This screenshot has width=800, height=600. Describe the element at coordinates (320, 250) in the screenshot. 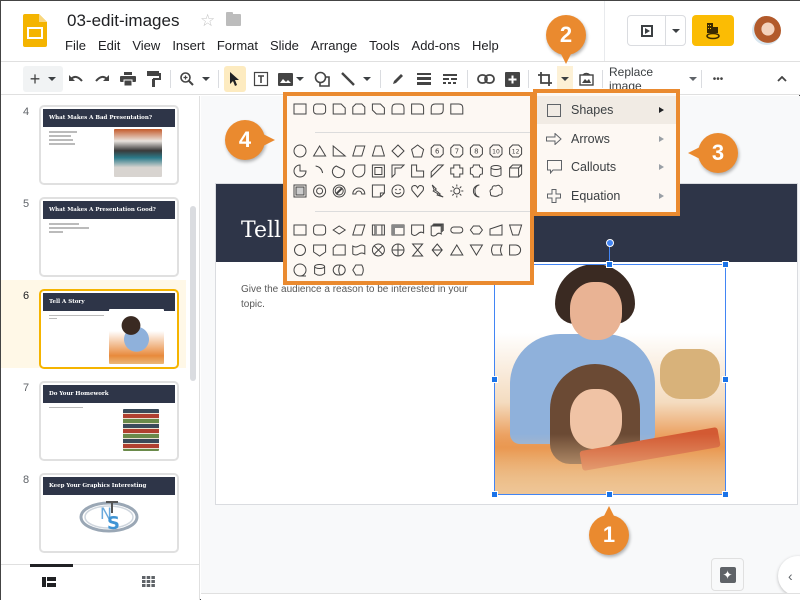

I see `shape-option-fcOffpage` at that location.